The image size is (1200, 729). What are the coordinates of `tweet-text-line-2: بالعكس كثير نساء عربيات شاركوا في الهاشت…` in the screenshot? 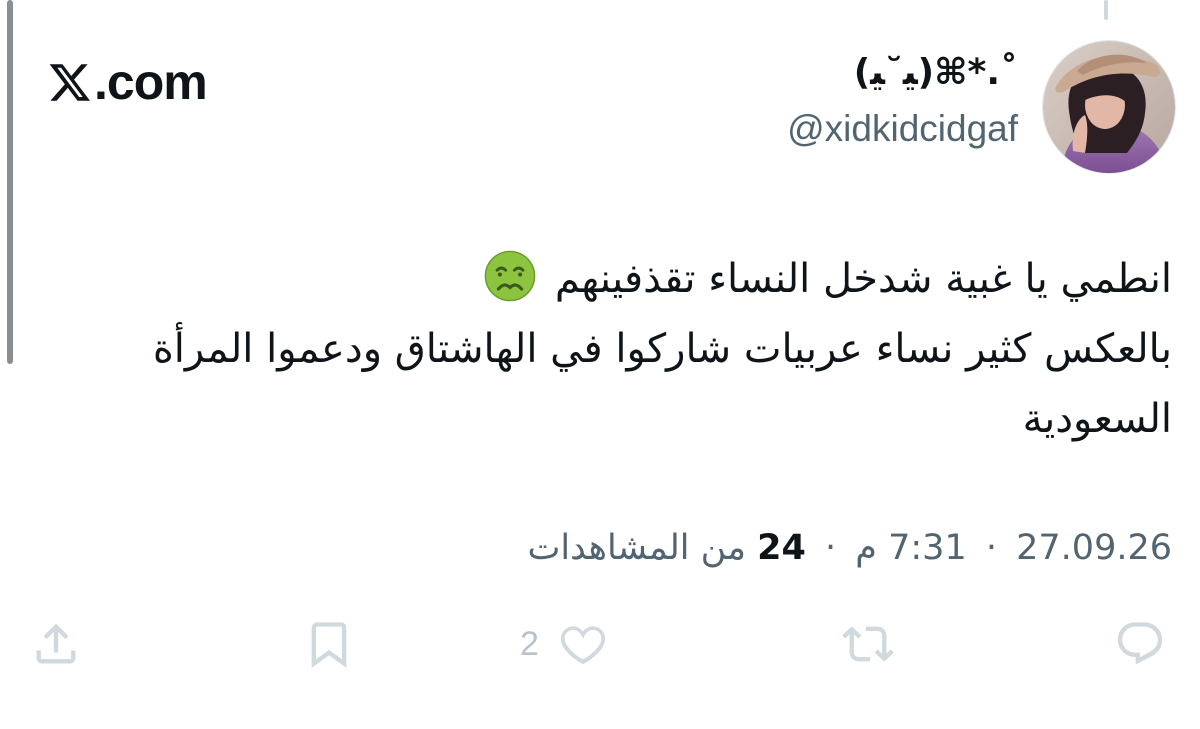 It's located at (662, 349).